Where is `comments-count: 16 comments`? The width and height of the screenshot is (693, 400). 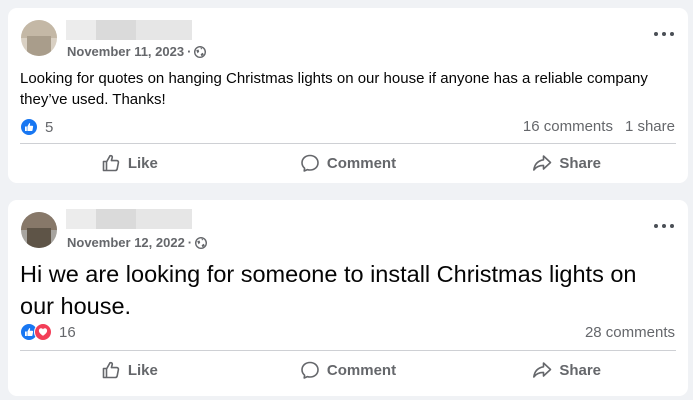 comments-count: 16 comments is located at coordinates (568, 126).